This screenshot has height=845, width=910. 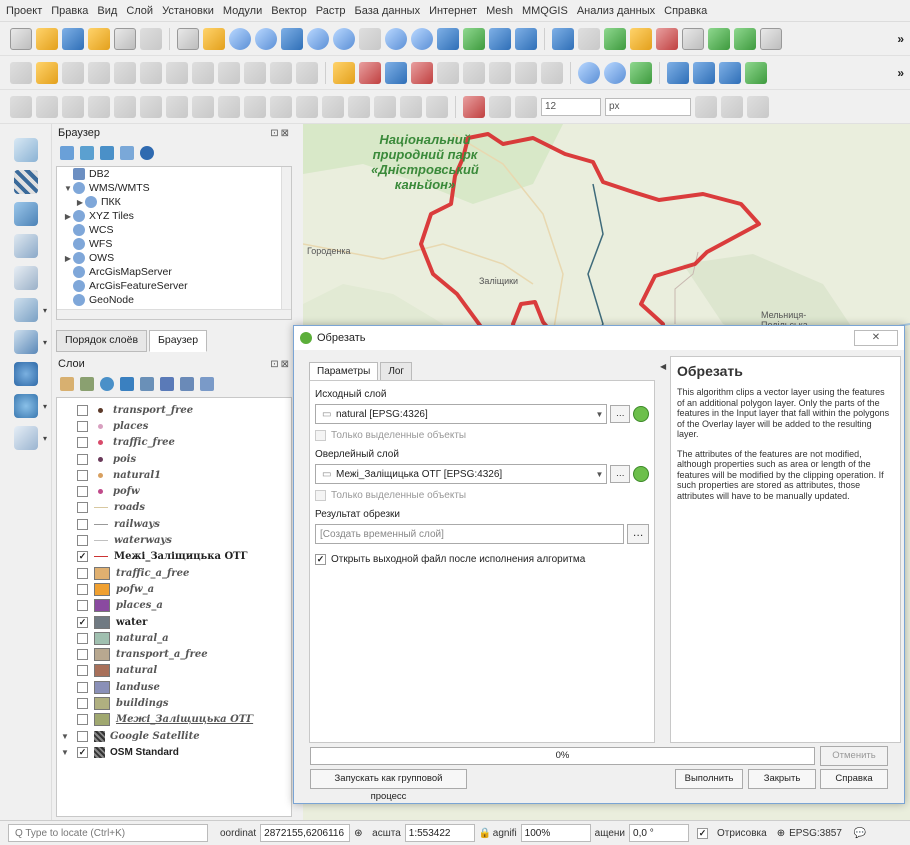 I want to click on add-ring-icon, so click(x=177, y=106).